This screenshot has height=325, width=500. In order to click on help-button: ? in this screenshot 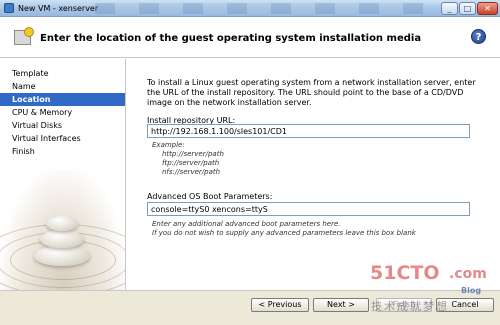, I will do `click(478, 36)`.